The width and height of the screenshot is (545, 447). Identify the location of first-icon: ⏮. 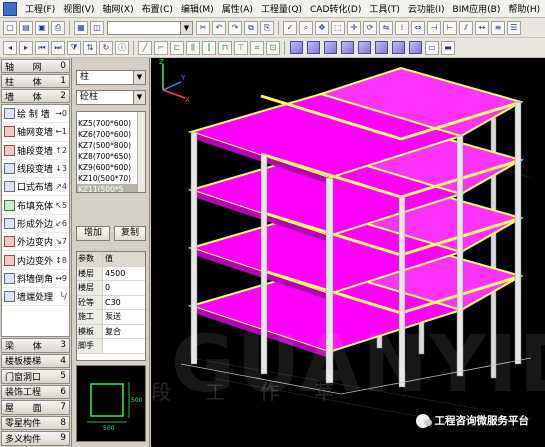
(42, 47).